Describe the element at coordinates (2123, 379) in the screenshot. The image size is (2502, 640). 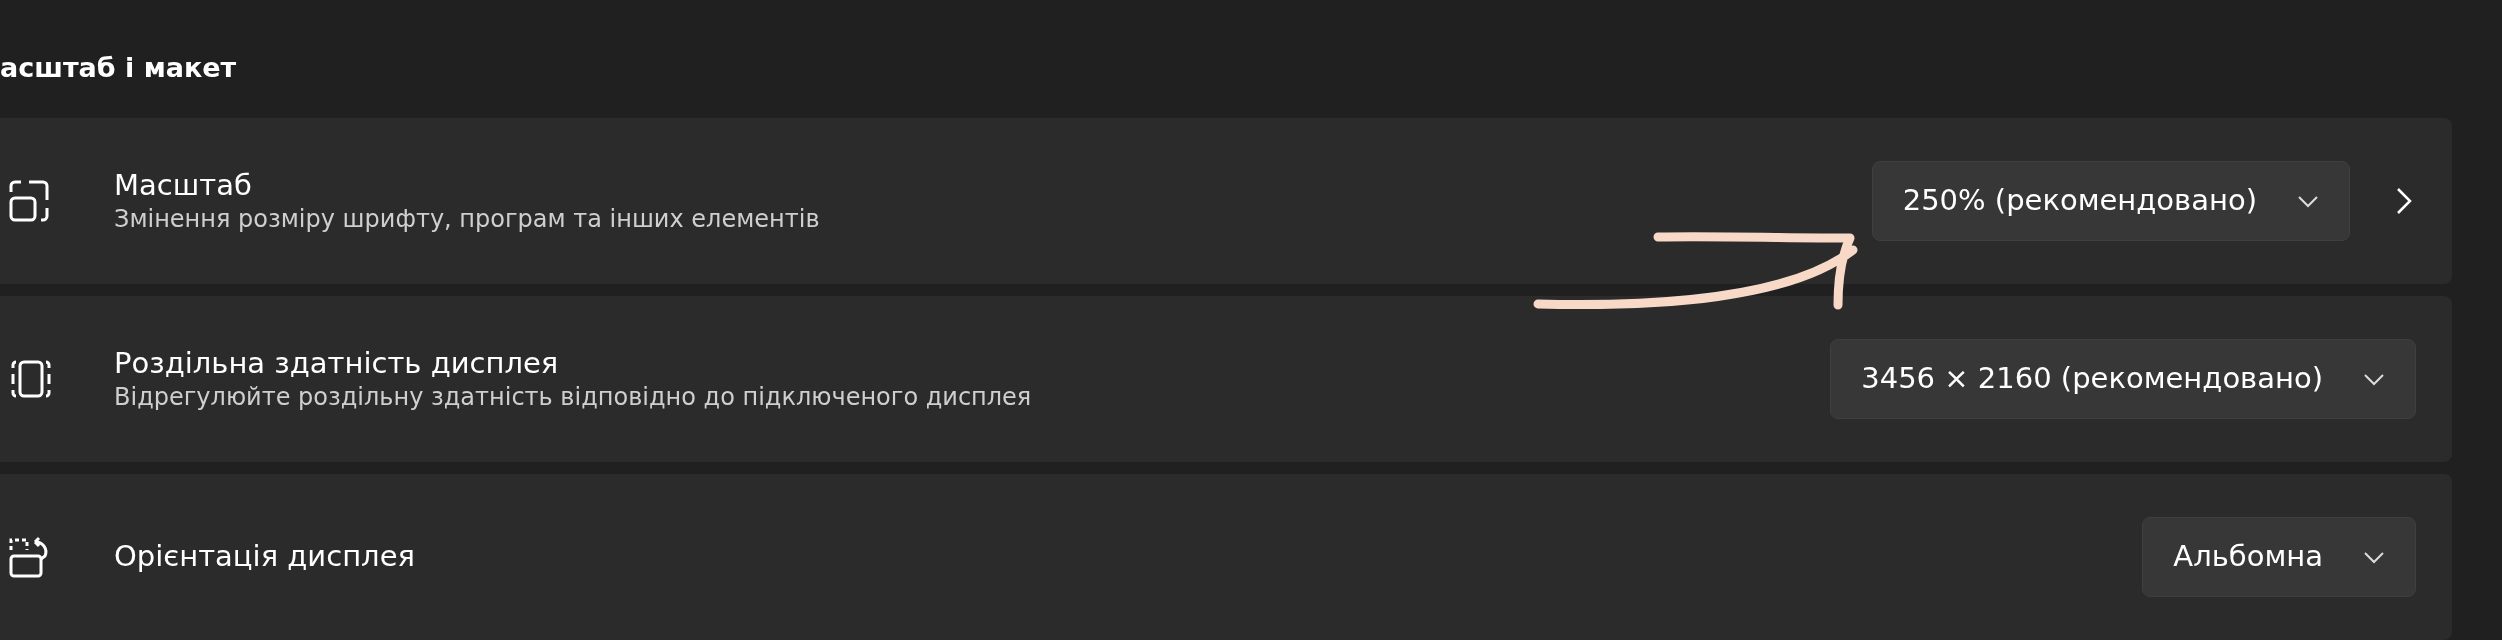
I see `dropdown: 3456 × 2160 (рекомендовано)` at that location.